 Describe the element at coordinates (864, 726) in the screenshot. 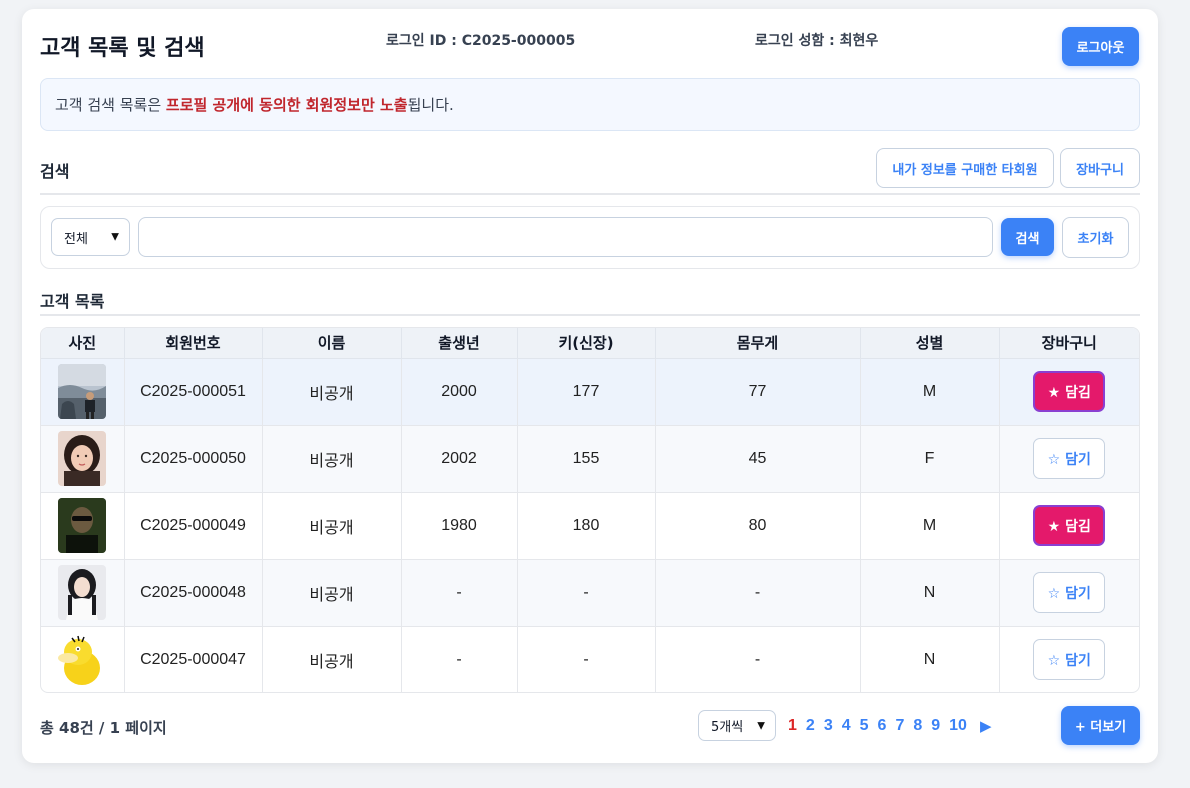

I see `page-link-5: 5` at that location.